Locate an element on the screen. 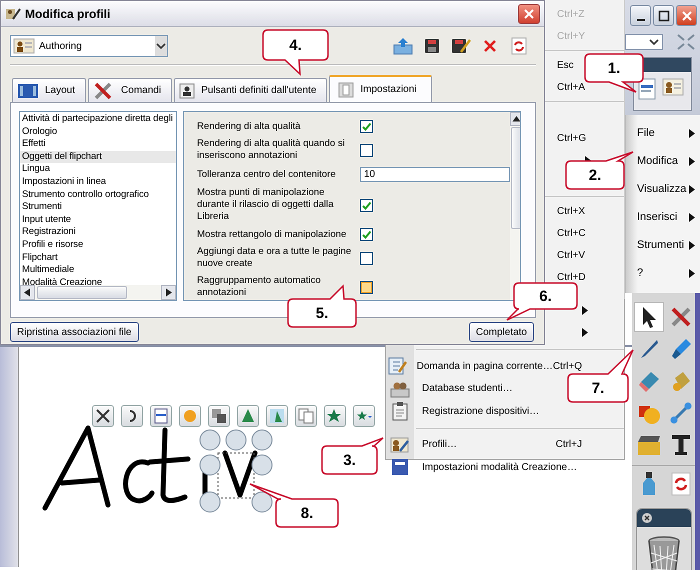 The image size is (700, 570). ink-stroke is located at coordinates (240, 474).